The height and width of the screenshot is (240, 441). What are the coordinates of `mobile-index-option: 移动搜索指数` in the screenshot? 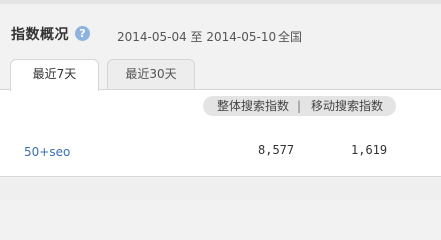 It's located at (347, 106).